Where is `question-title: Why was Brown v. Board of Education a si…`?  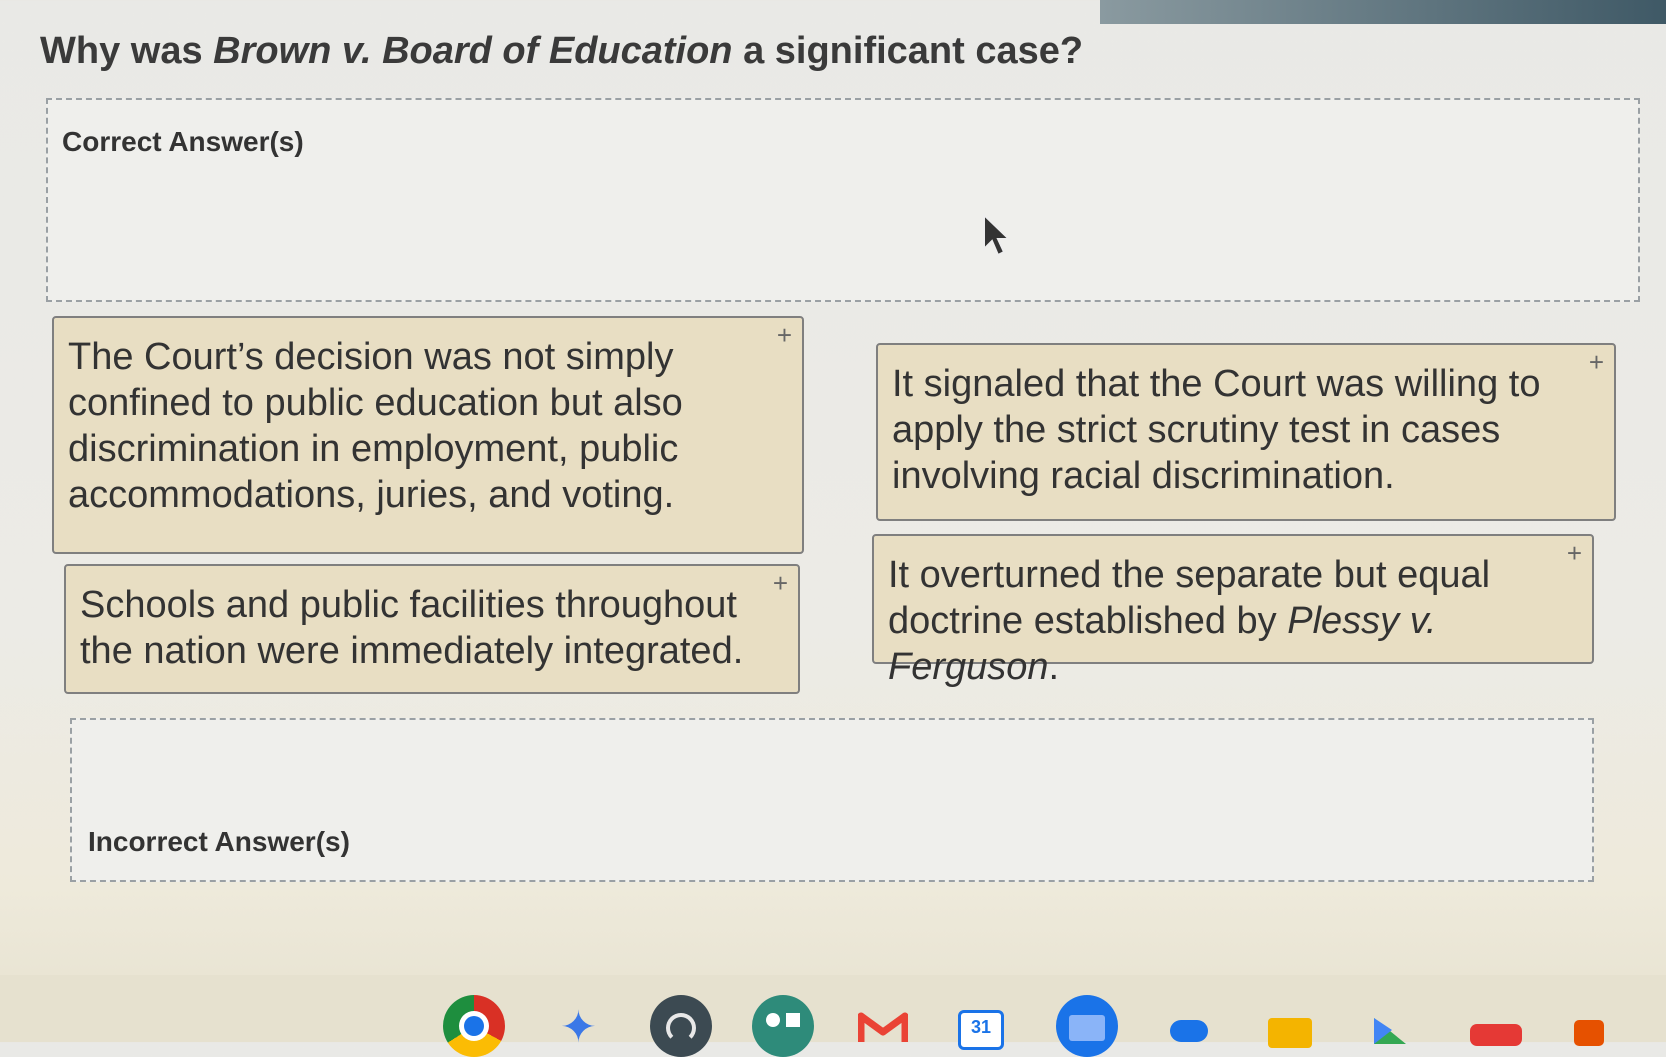
question-title: Why was Brown v. Board of Education a si… is located at coordinates (561, 51).